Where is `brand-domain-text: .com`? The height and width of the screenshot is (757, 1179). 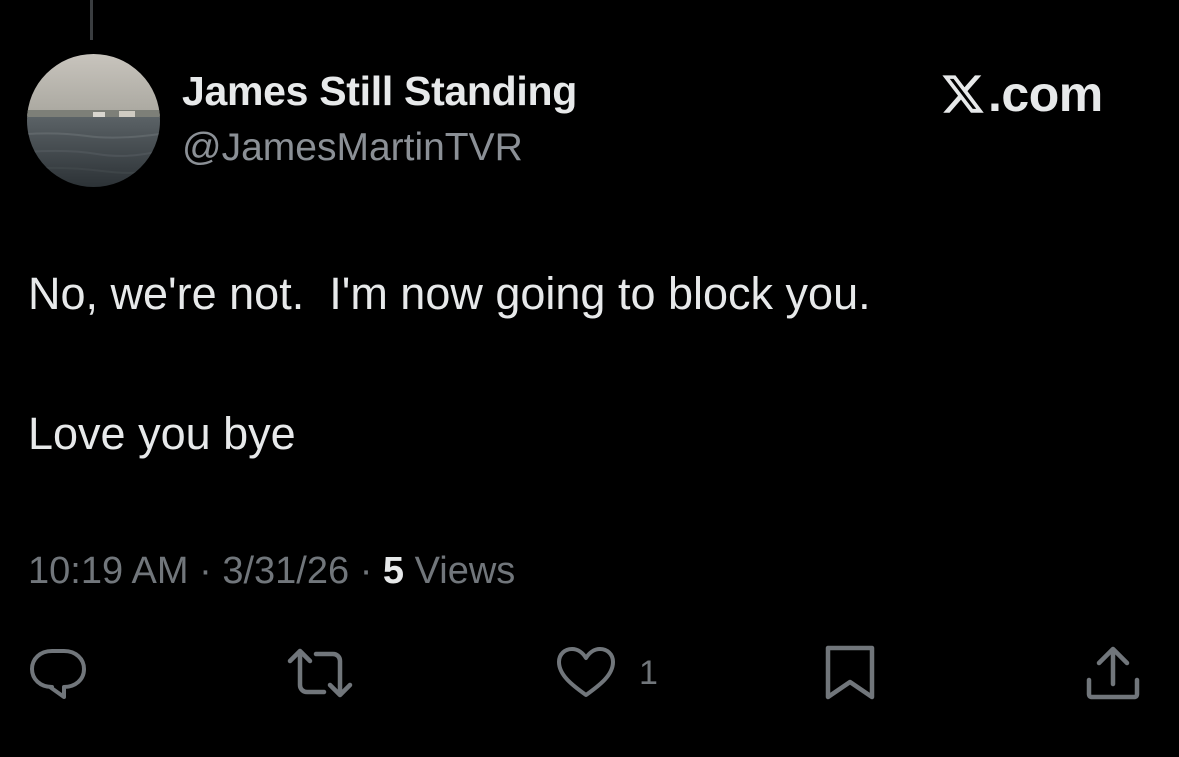
brand-domain-text: .com is located at coordinates (1045, 94).